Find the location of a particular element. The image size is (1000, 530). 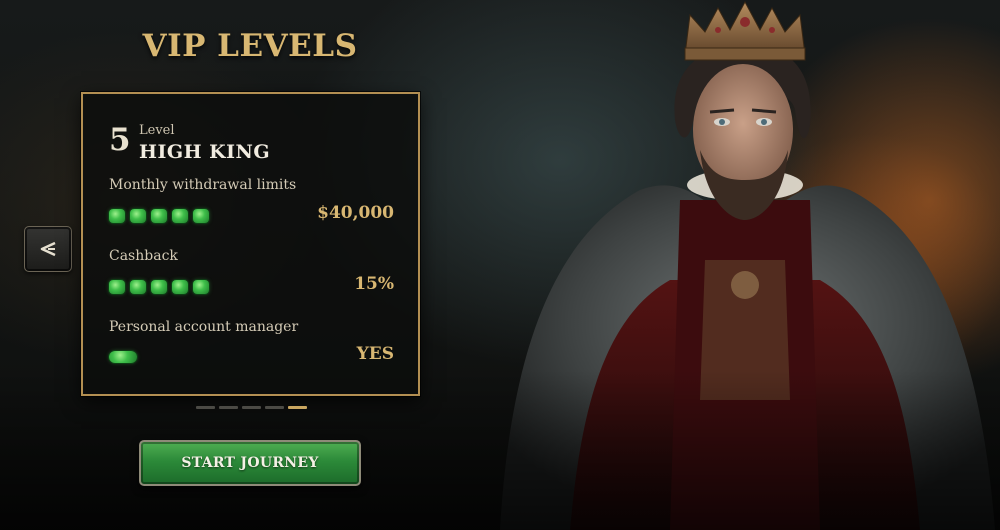

account-manager-gems is located at coordinates (123, 357).